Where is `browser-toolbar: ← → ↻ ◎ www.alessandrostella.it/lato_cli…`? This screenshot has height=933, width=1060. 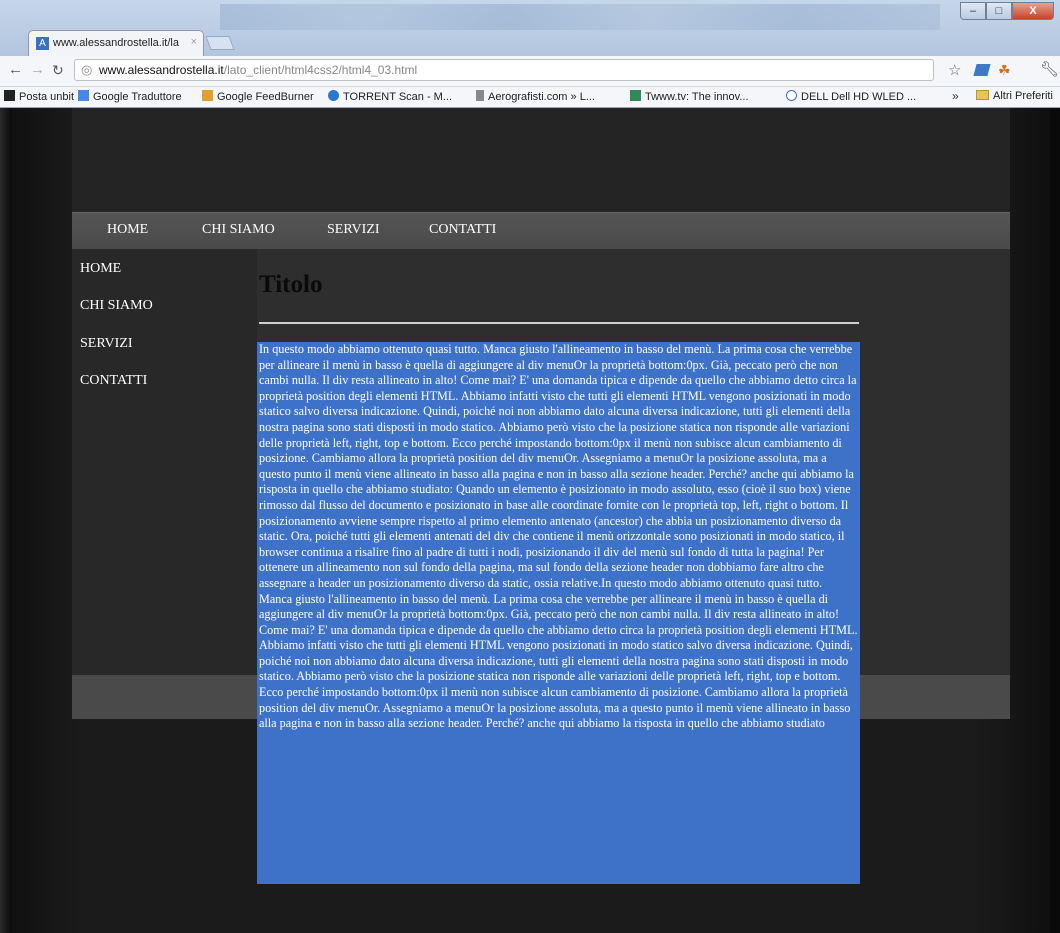 browser-toolbar: ← → ↻ ◎ www.alessandrostella.it/lato_cli… is located at coordinates (530, 71).